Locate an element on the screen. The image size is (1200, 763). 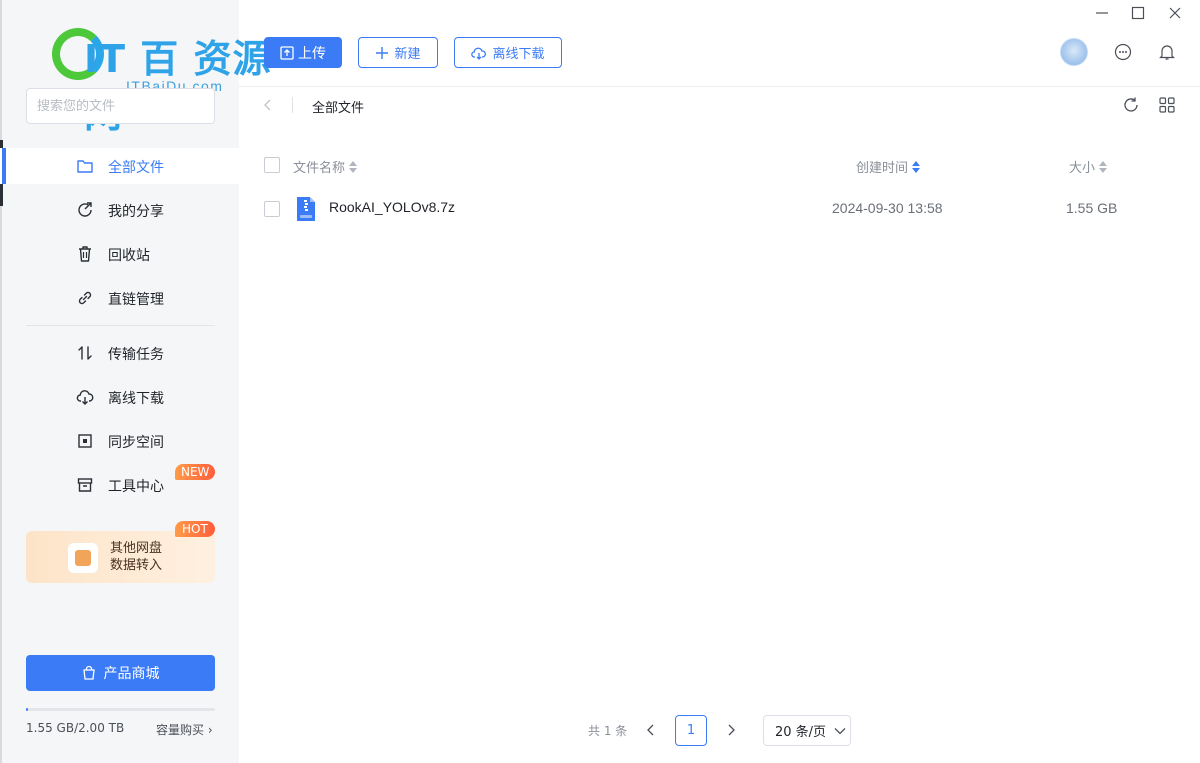
file-created: 2024-09-30 13:58 is located at coordinates (887, 208).